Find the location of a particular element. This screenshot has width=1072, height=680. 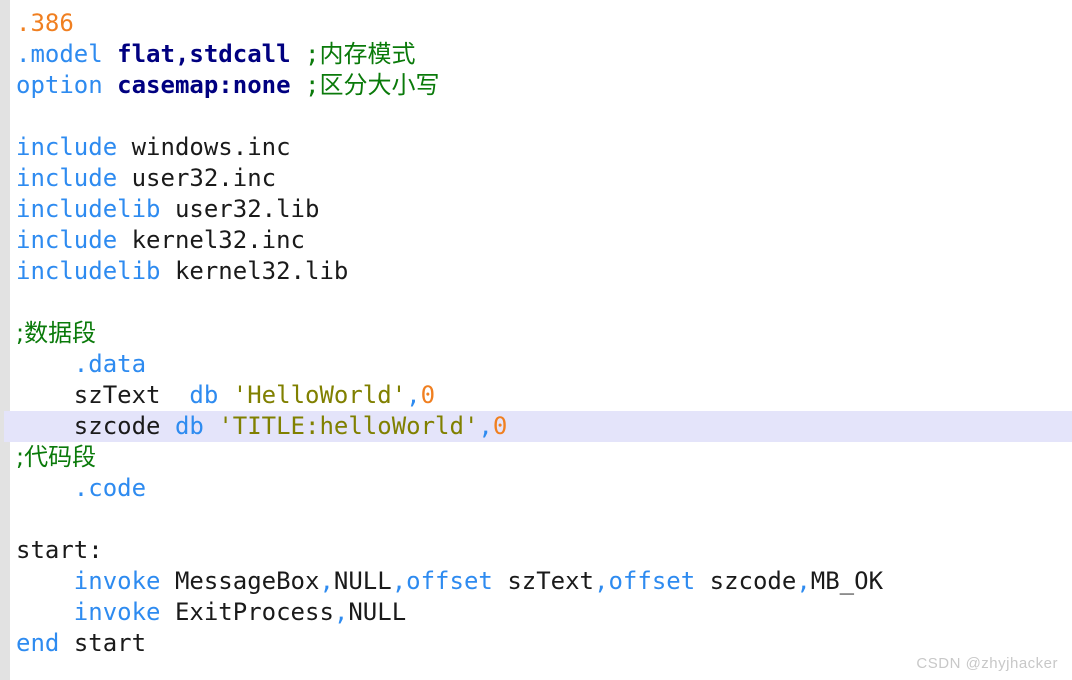

code-line-15: ;代码段 is located at coordinates (541, 457).